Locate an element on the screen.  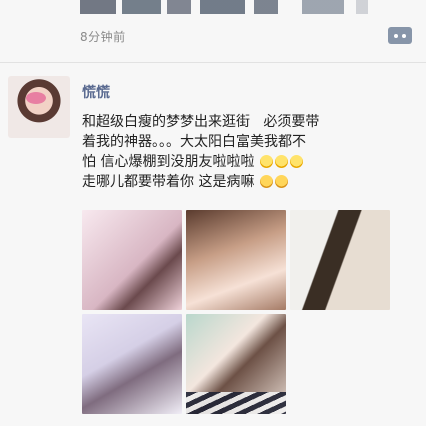
photo-stripe-pattern is located at coordinates (236, 403).